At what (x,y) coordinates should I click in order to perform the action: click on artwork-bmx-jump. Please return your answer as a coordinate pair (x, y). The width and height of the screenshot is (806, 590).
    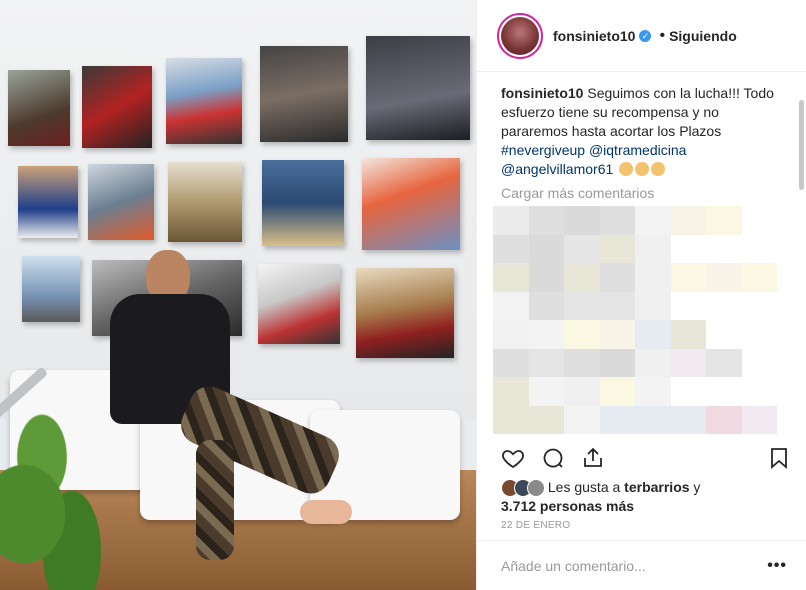
    Looking at the image, I should click on (418, 88).